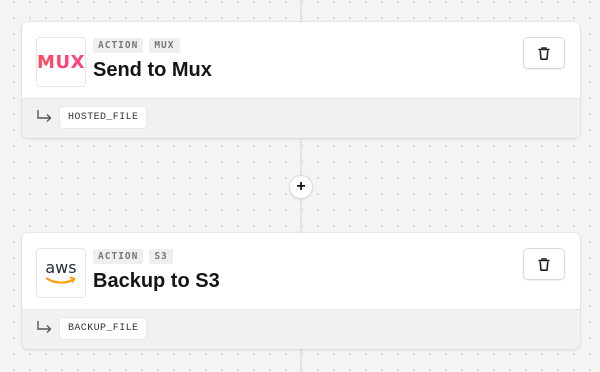  I want to click on mux-logo-icon: MUX, so click(61, 62).